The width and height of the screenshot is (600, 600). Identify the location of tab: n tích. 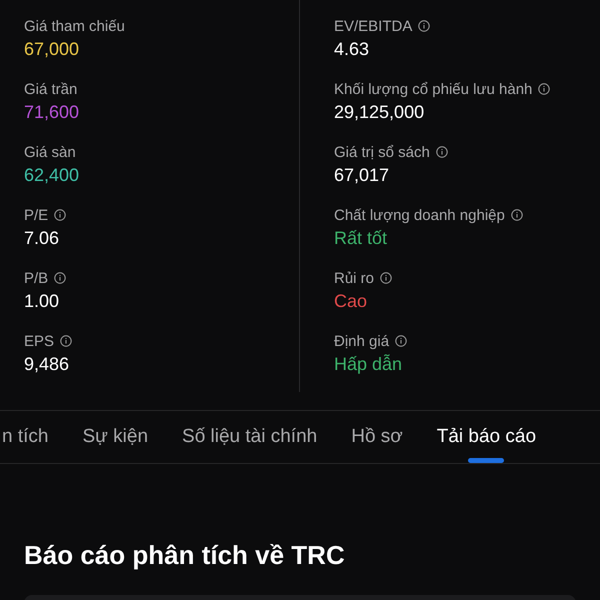
(25, 437).